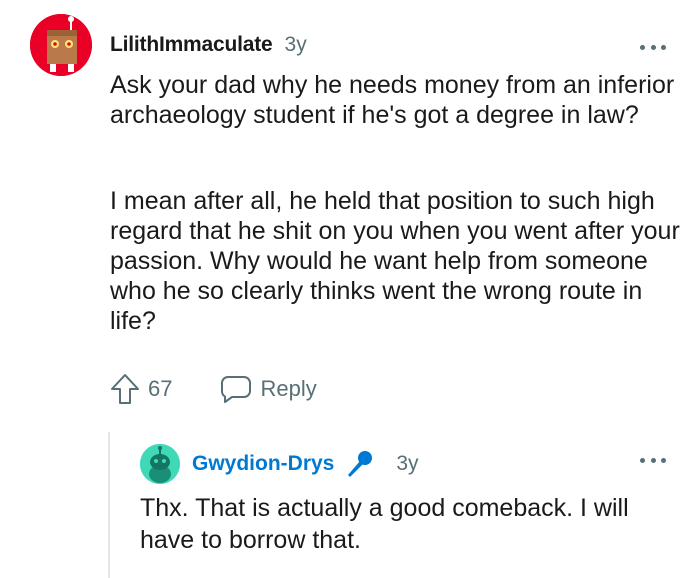  What do you see at coordinates (141, 389) in the screenshot?
I see `upvote-button: 67` at bounding box center [141, 389].